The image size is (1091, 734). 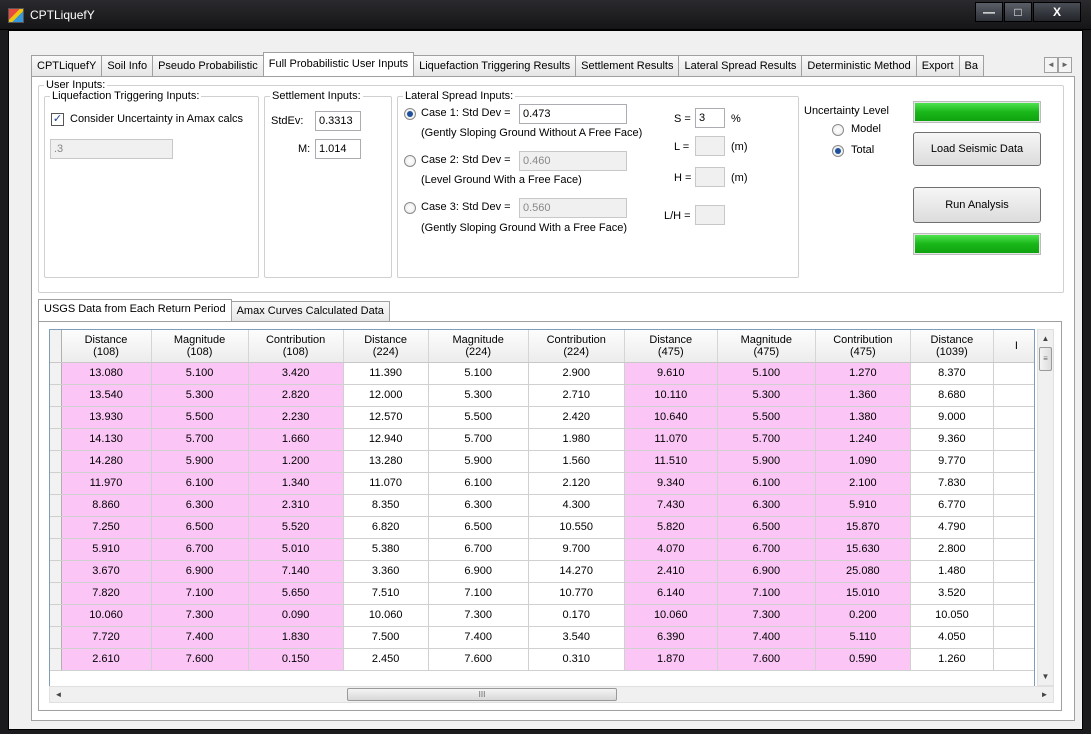 I want to click on table-cell: 3.360, so click(x=386, y=571).